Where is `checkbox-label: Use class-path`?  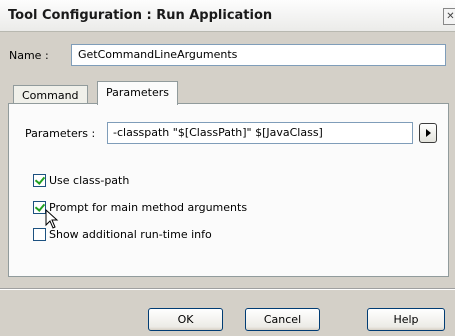 checkbox-label: Use class-path is located at coordinates (89, 180).